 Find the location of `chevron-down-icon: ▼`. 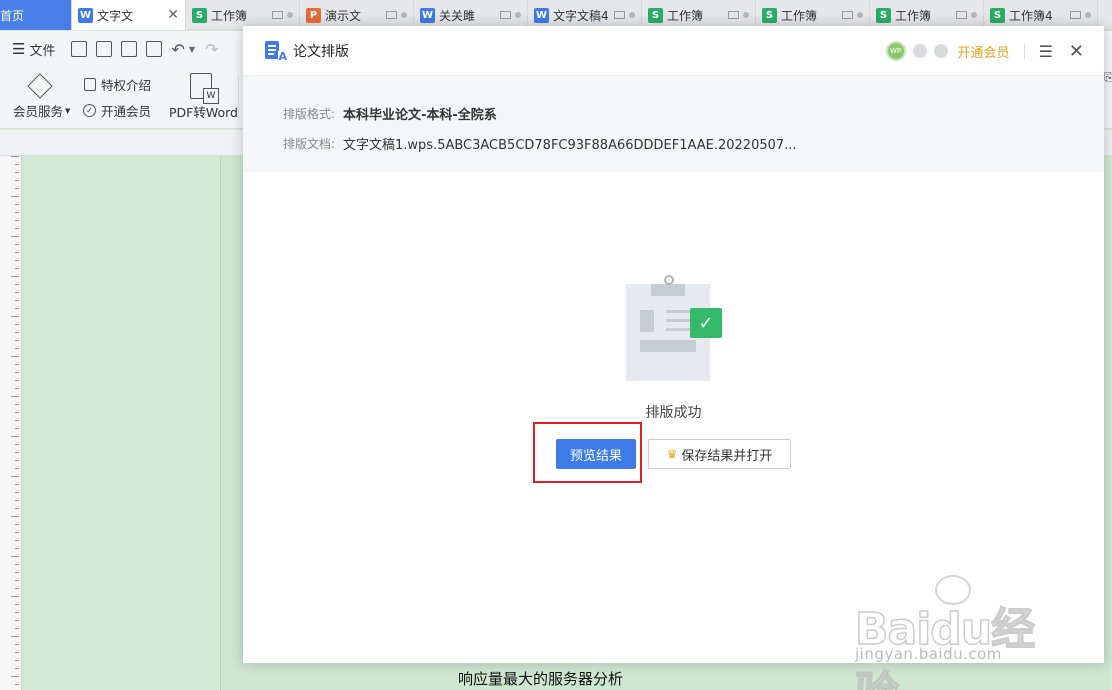

chevron-down-icon: ▼ is located at coordinates (68, 110).